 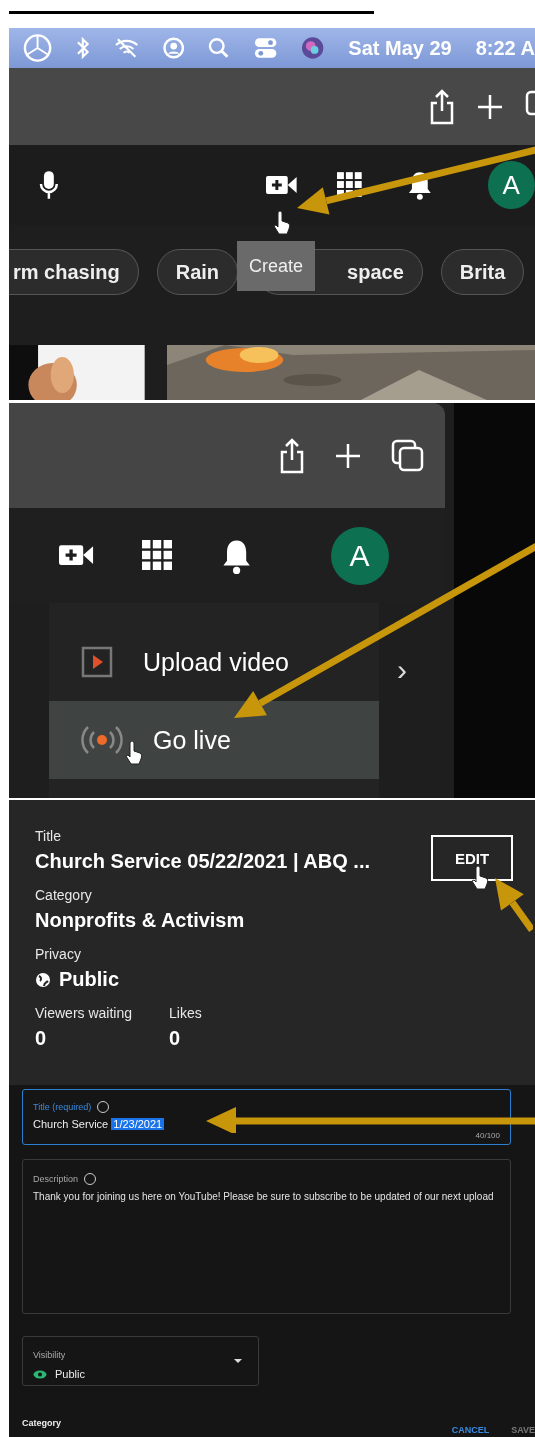 What do you see at coordinates (214, 740) in the screenshot?
I see `menu-item: Go live` at bounding box center [214, 740].